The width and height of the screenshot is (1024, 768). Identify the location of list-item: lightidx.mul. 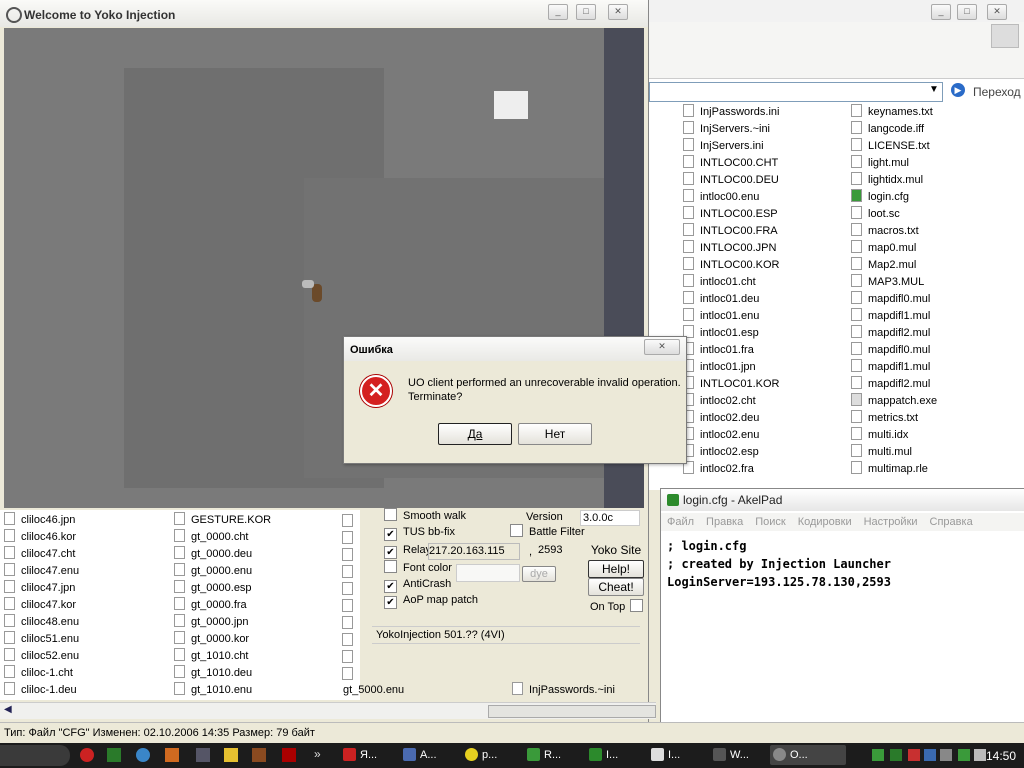
(894, 180).